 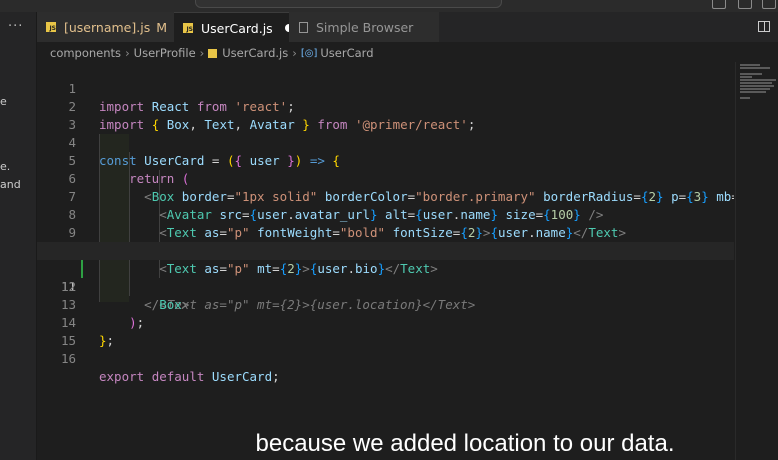 I want to click on side-panel-text-3: and, so click(x=10, y=184).